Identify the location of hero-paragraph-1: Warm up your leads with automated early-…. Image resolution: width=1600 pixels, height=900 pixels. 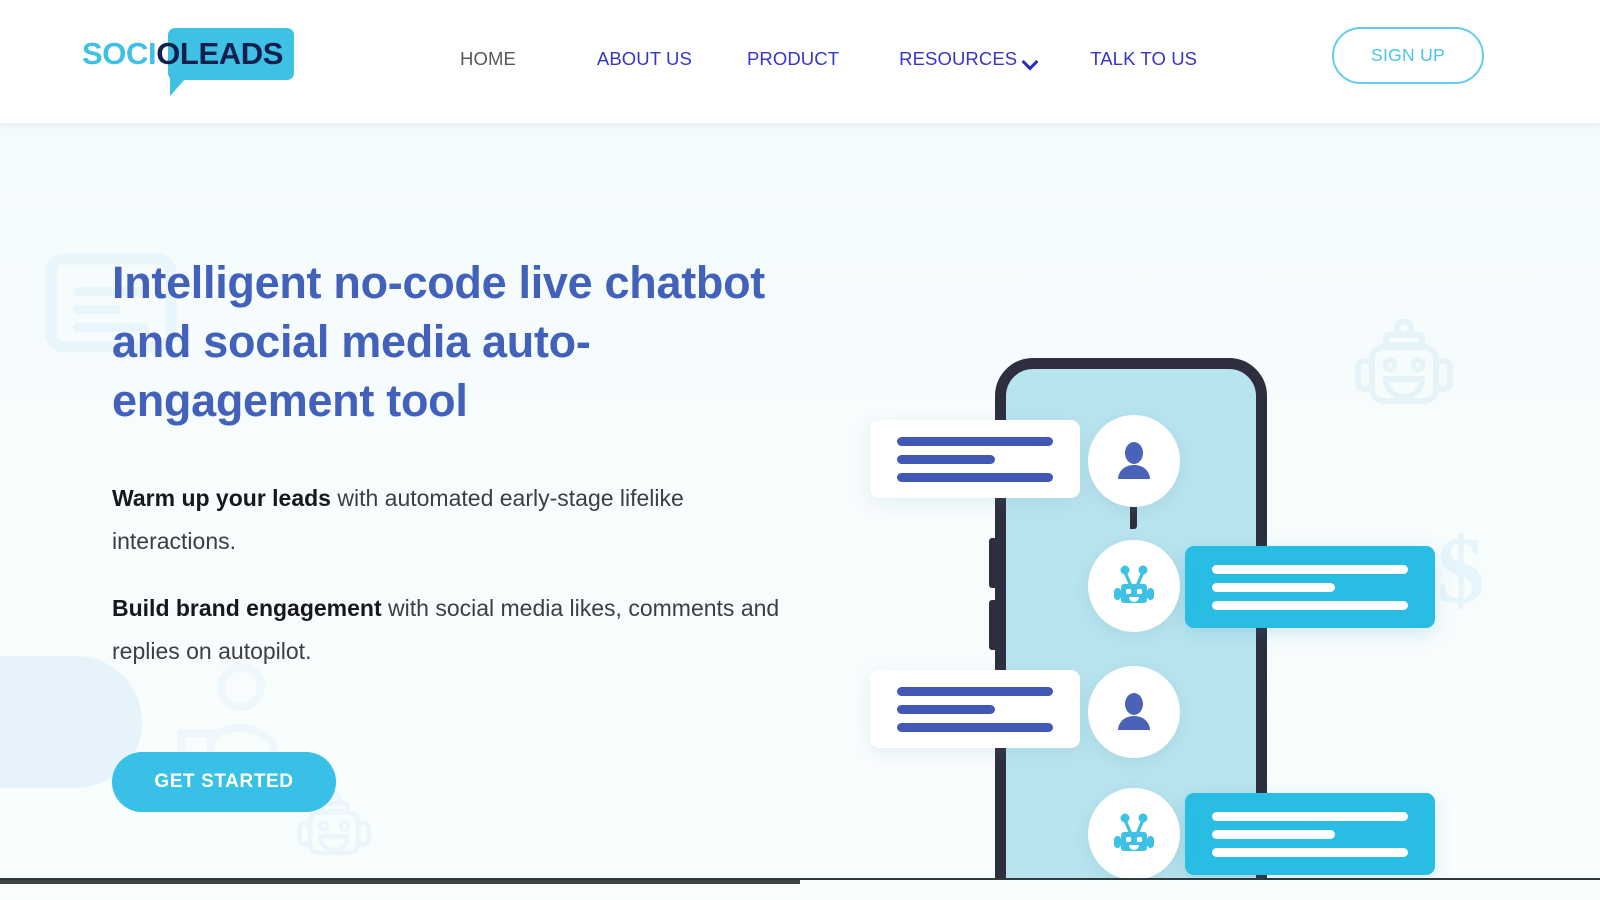
(452, 520).